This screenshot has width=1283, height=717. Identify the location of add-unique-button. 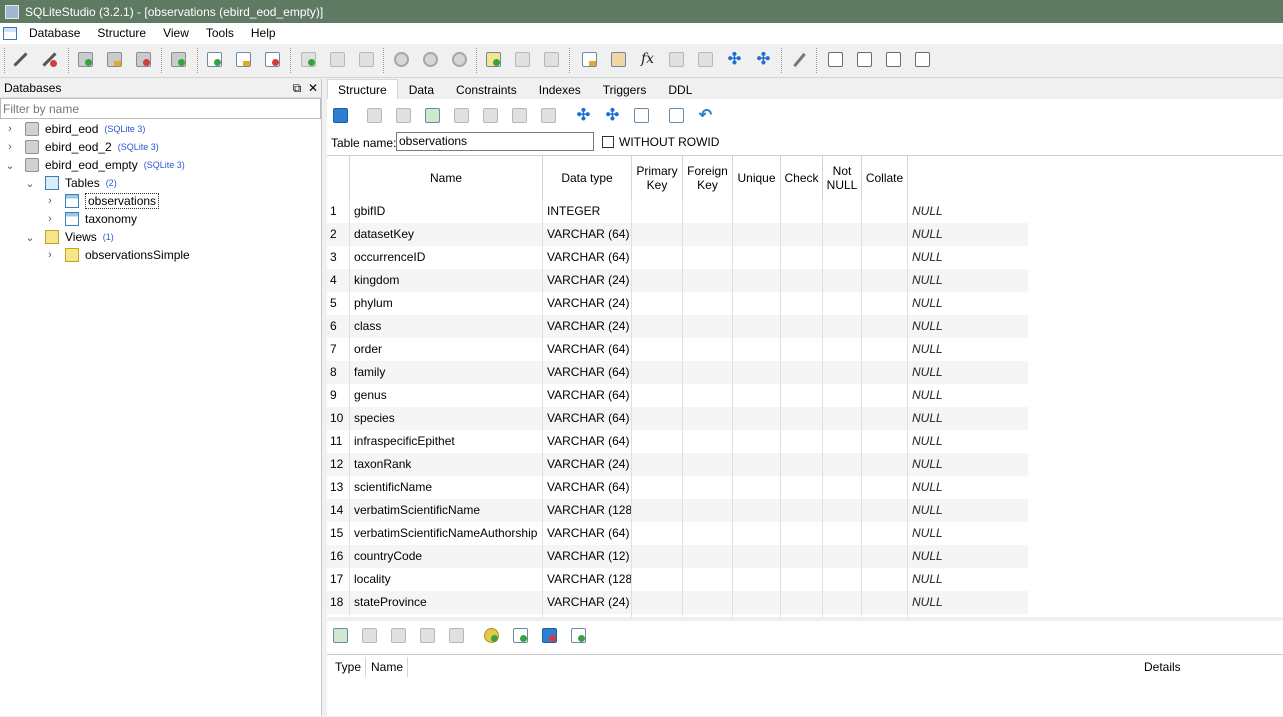
(550, 636).